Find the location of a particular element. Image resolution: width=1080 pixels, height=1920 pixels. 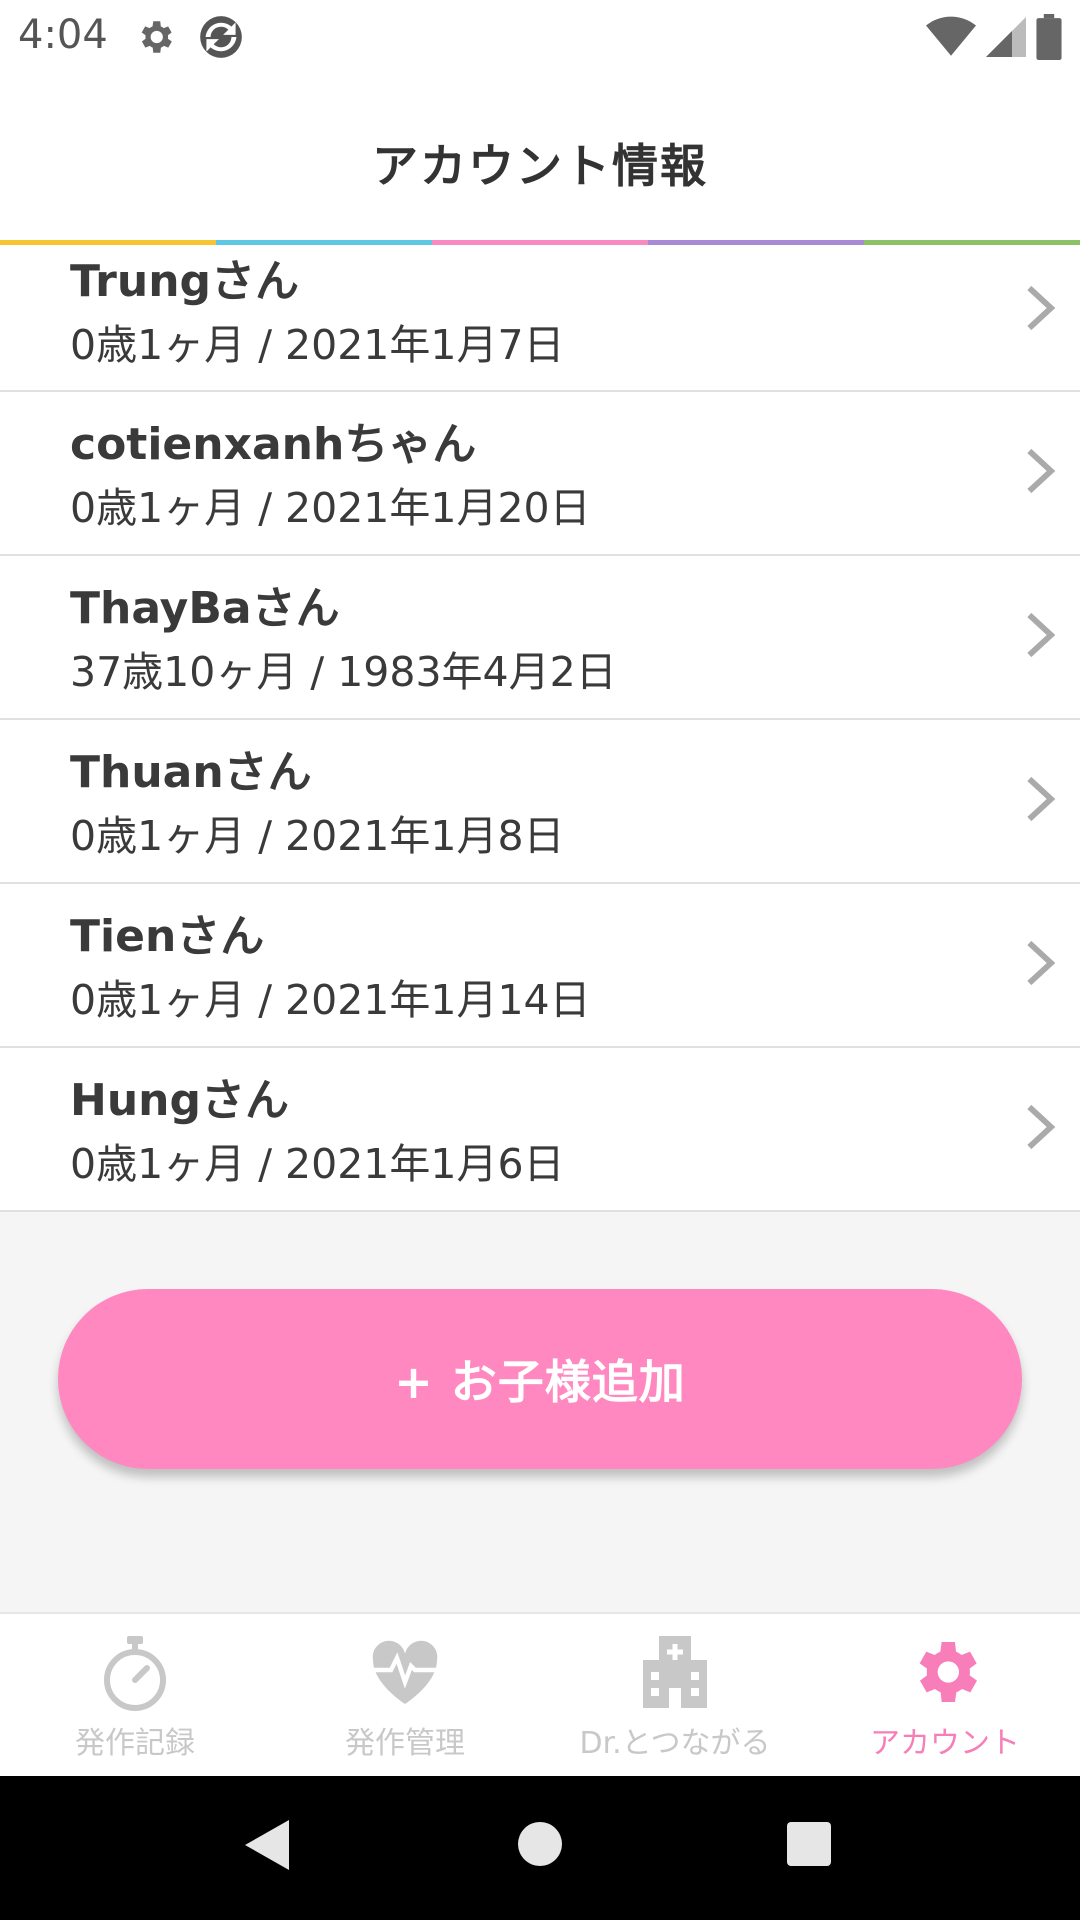

back-icon is located at coordinates (267, 1845).